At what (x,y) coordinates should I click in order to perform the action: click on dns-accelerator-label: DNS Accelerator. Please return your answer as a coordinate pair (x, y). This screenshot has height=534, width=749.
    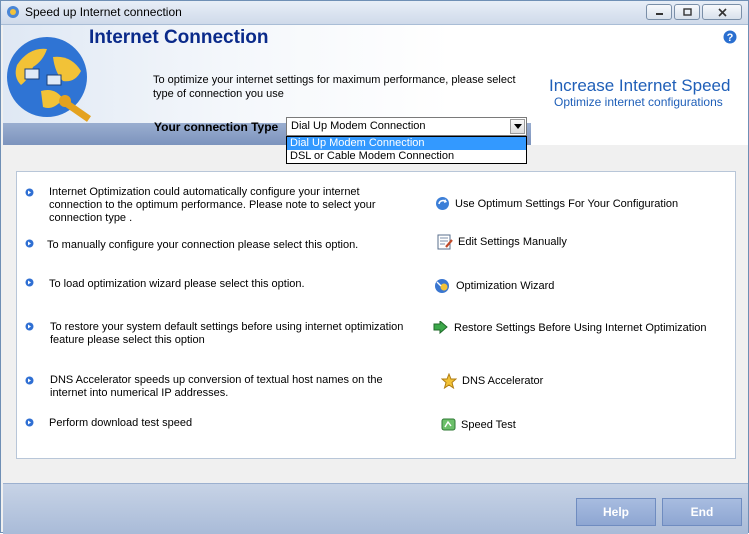
    Looking at the image, I should click on (503, 381).